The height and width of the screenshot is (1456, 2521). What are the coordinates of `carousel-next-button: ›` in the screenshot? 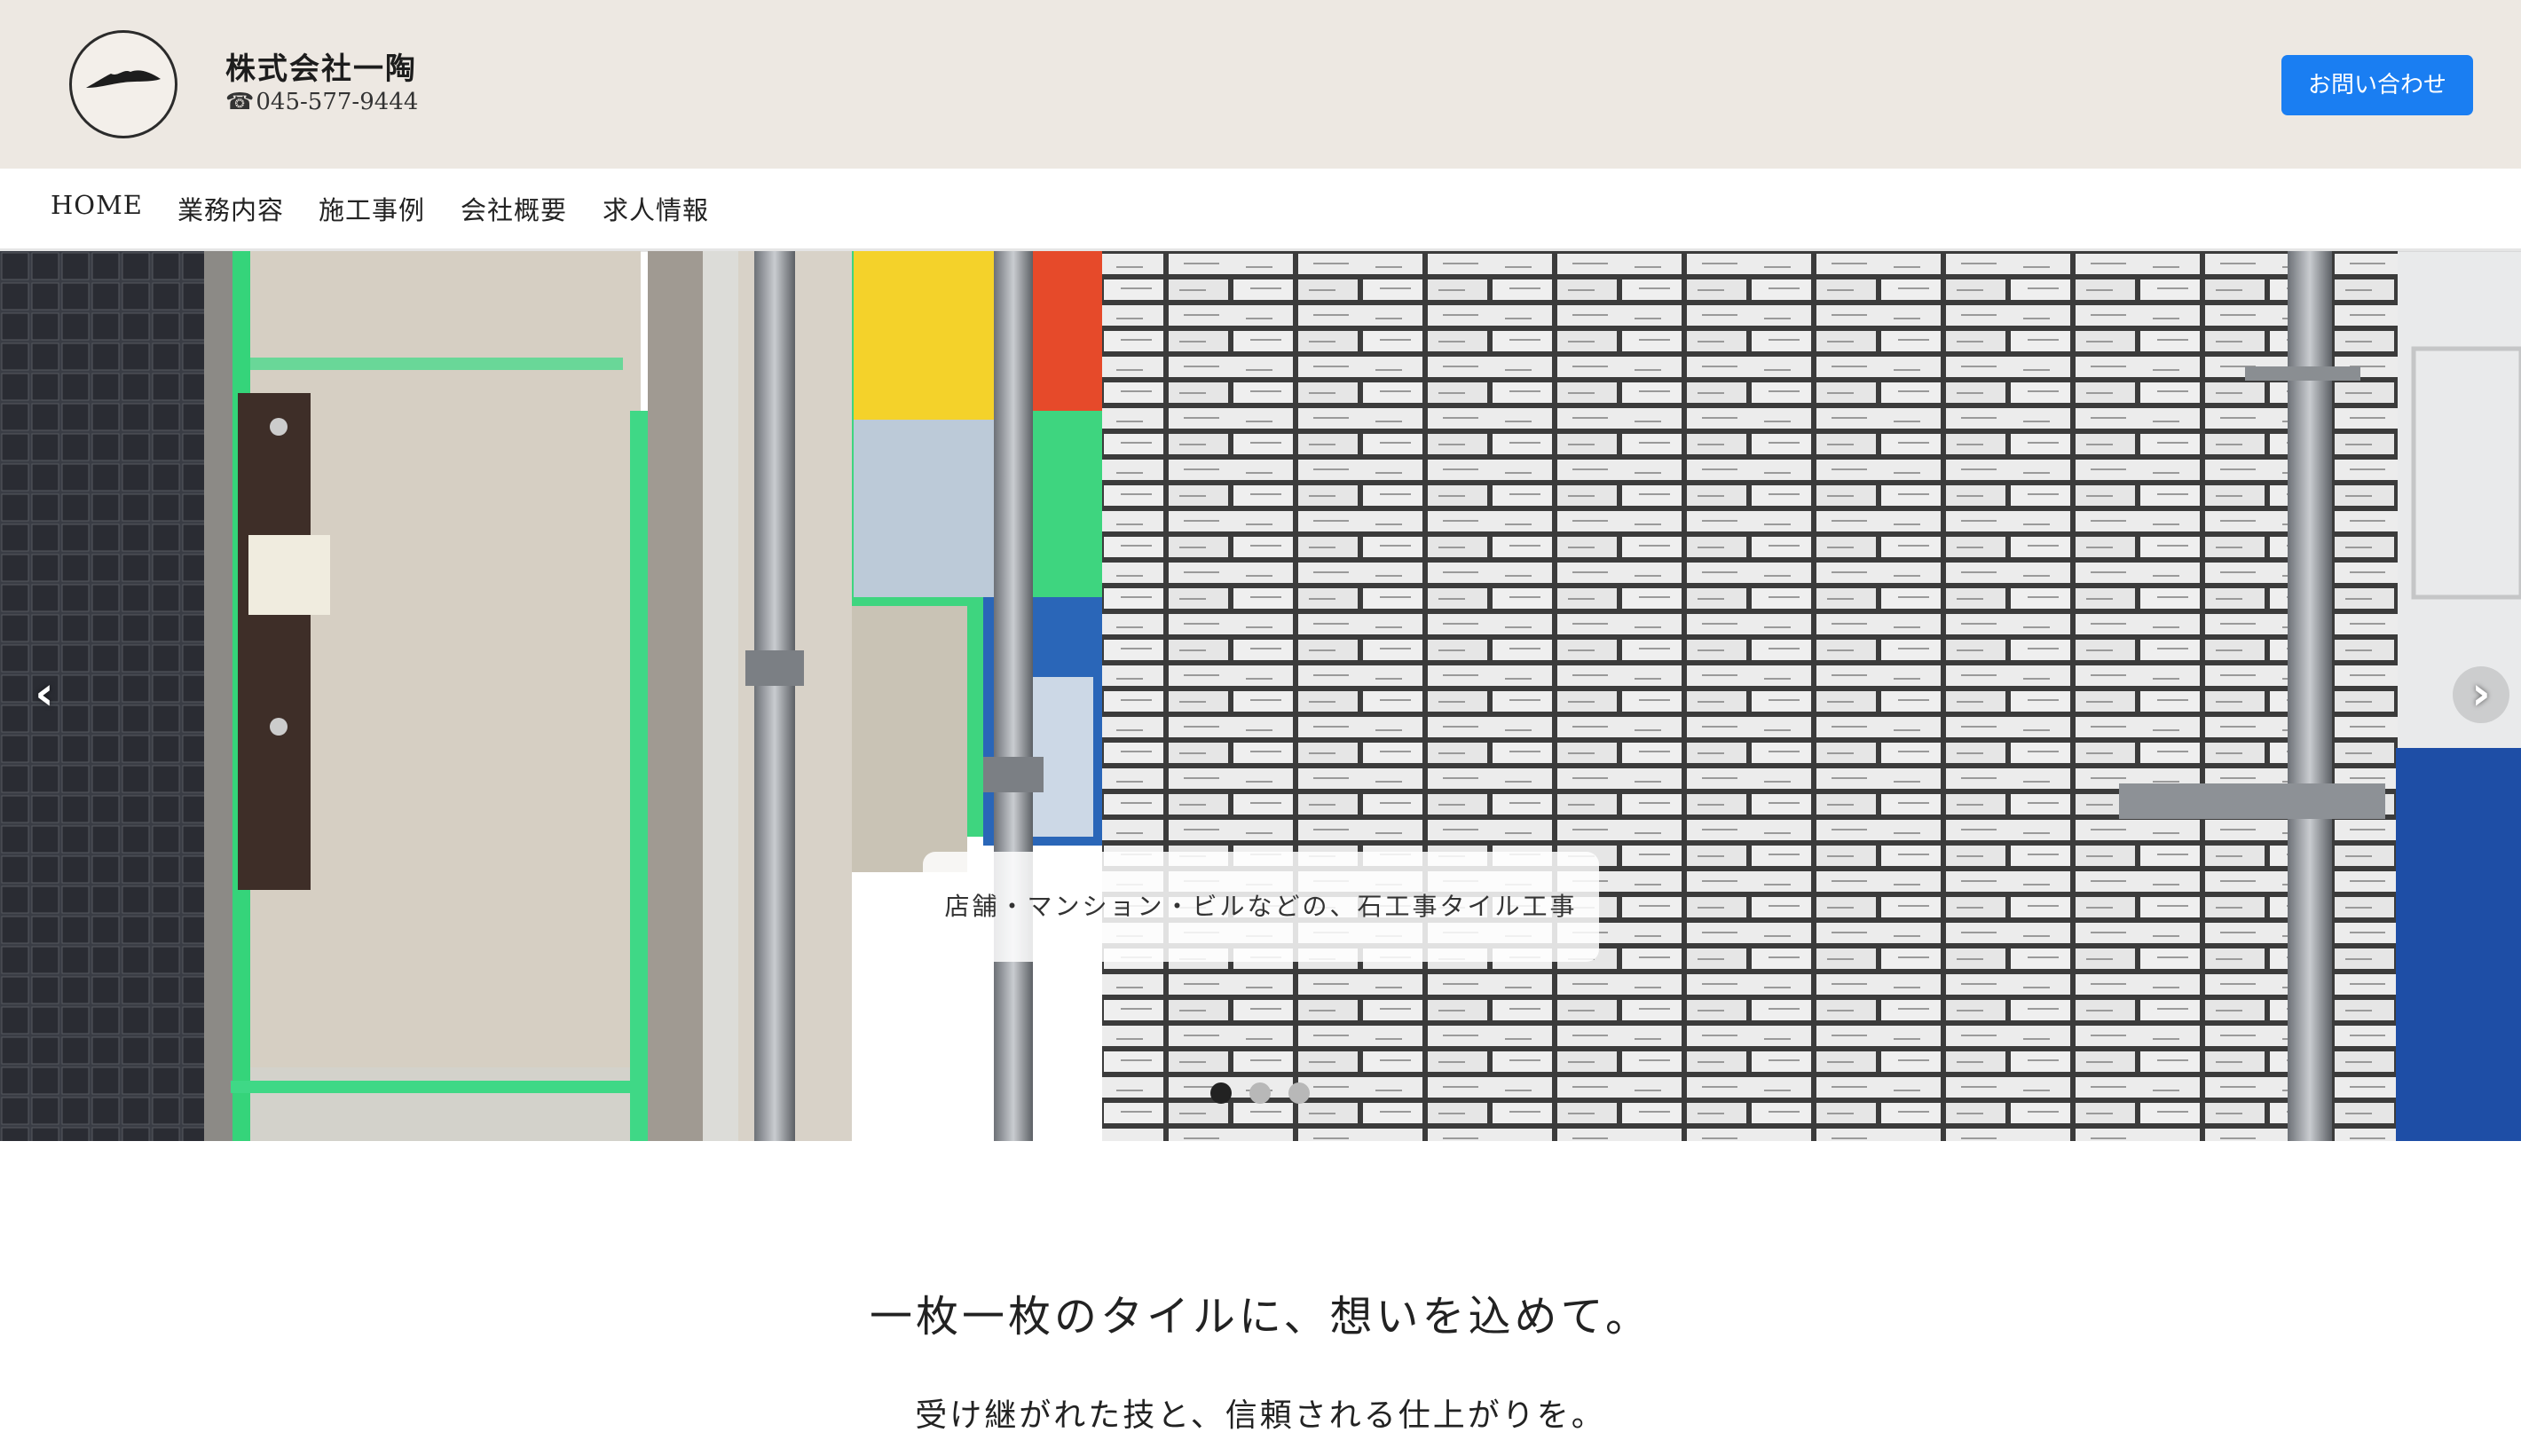 It's located at (2481, 694).